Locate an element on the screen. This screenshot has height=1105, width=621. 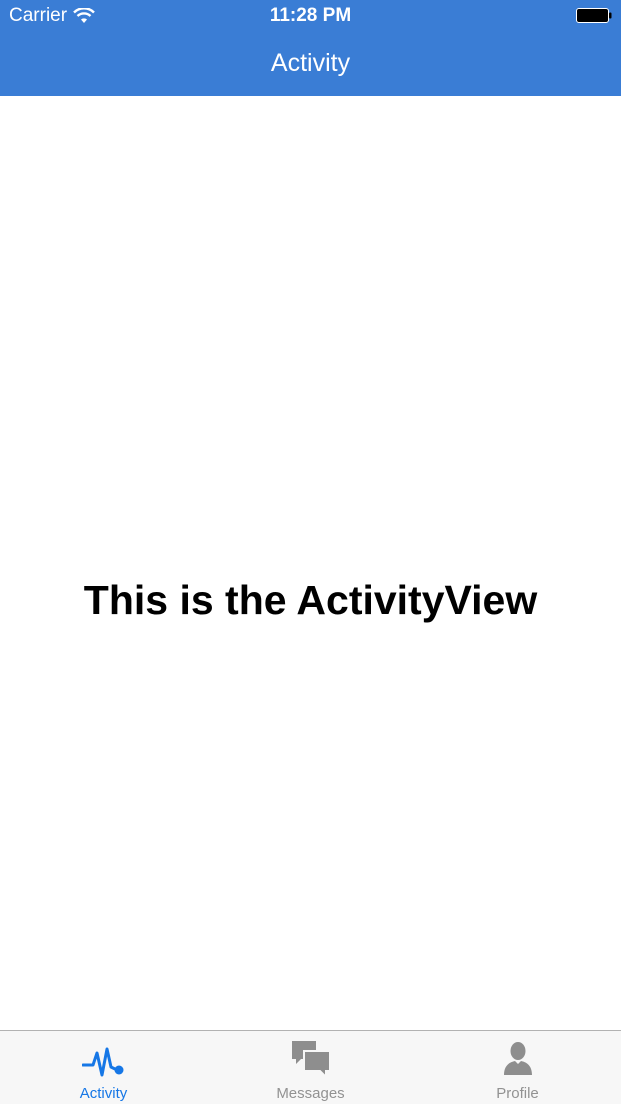
tab-bar: Activity Messages Profile is located at coordinates (310, 1067).